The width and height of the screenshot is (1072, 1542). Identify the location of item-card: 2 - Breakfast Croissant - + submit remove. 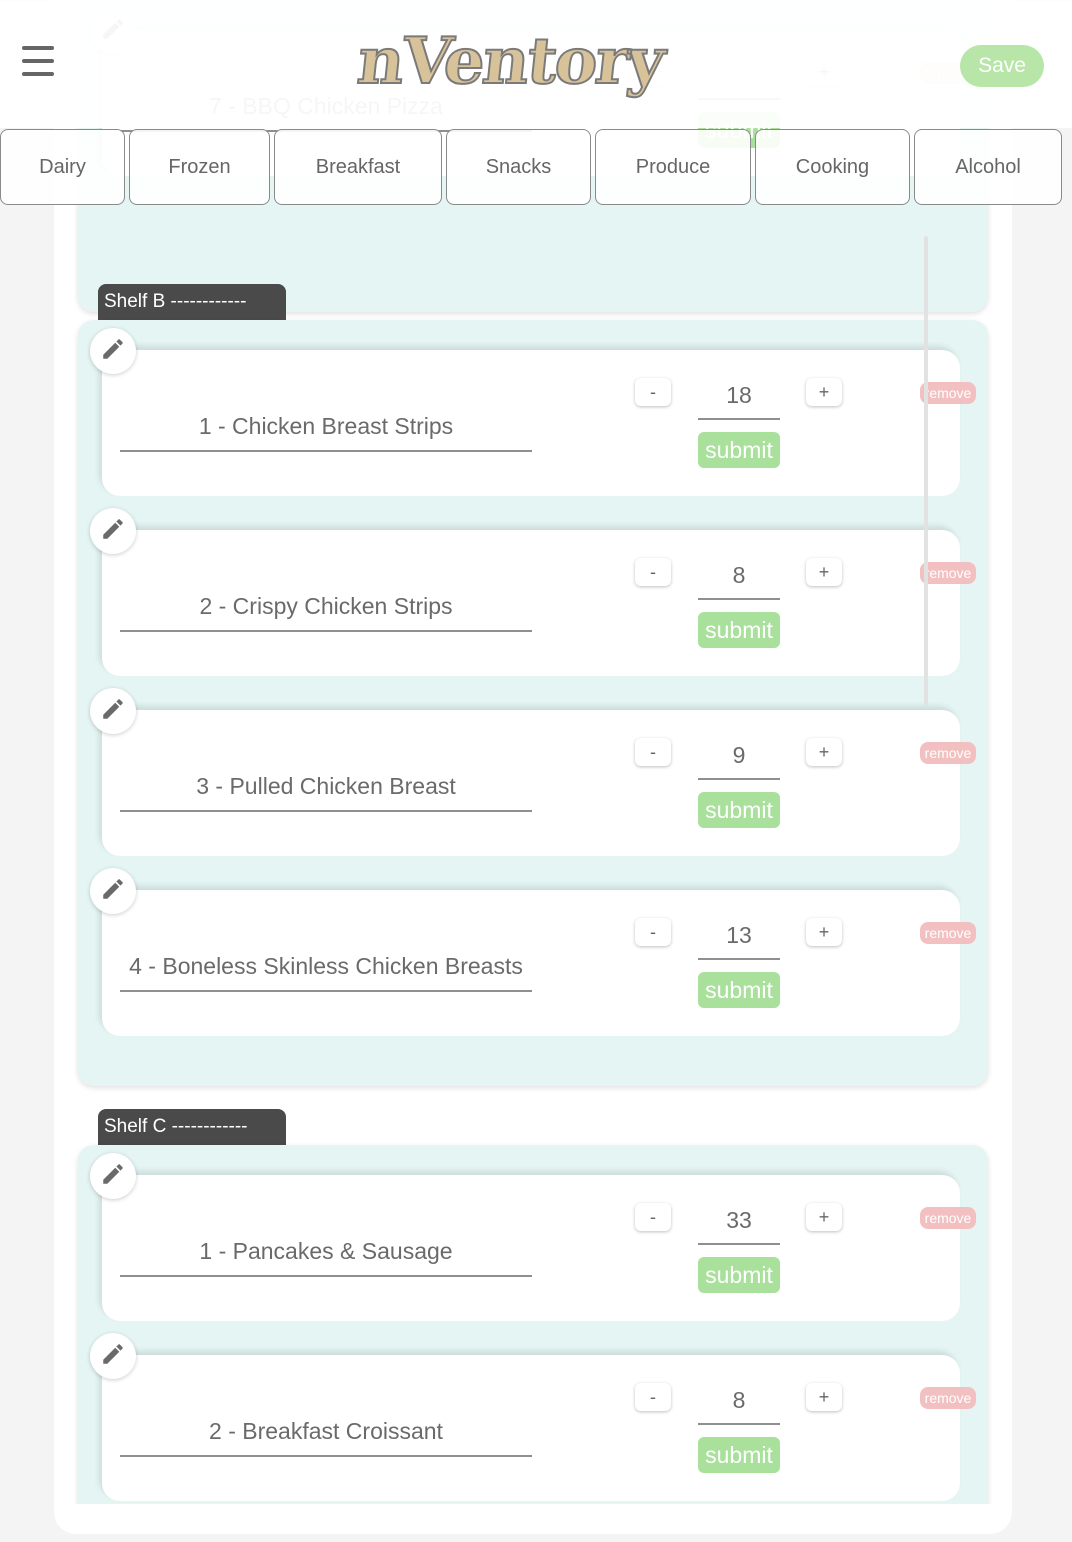
(533, 1417).